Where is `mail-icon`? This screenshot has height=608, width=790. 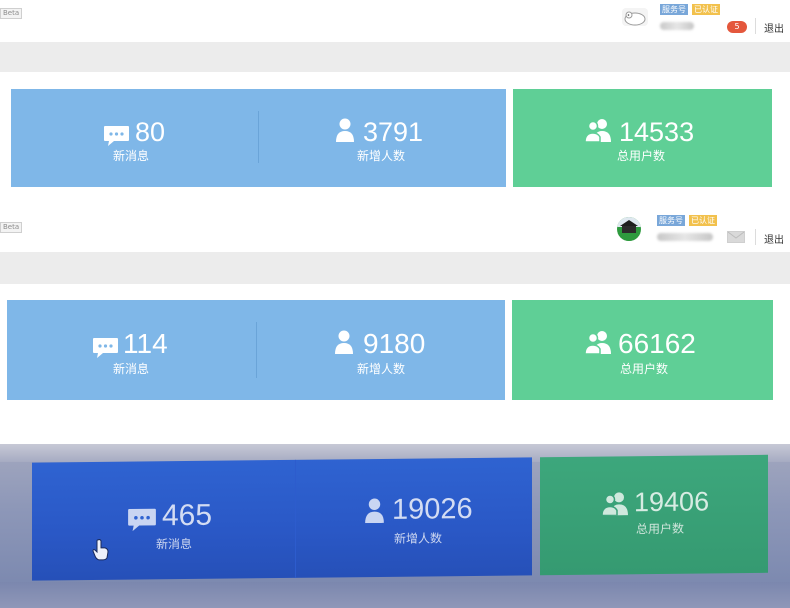 mail-icon is located at coordinates (736, 237).